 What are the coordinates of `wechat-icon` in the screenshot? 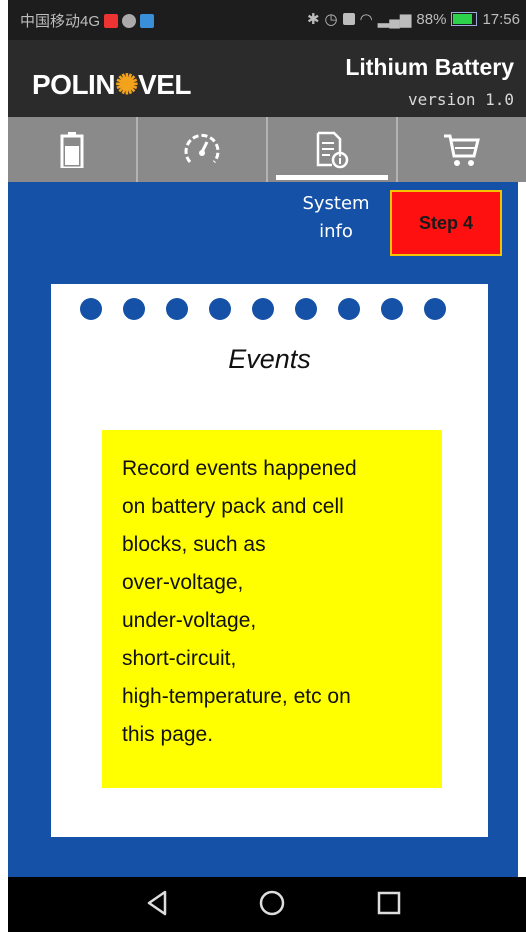 It's located at (129, 20).